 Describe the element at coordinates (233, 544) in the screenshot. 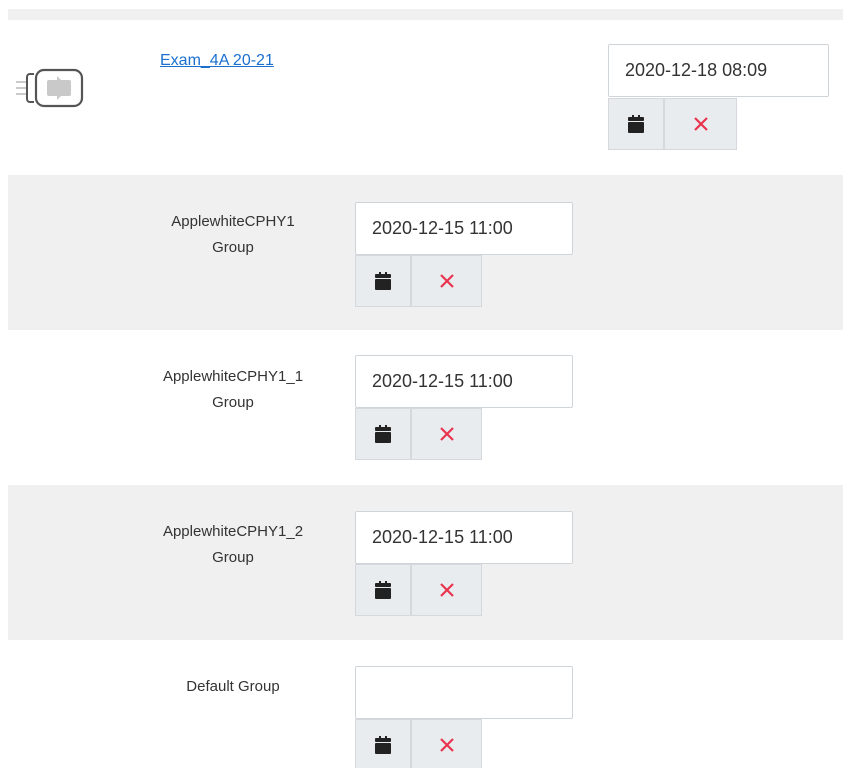

I see `group-name: ApplewhiteCPHY1_2 Group` at that location.